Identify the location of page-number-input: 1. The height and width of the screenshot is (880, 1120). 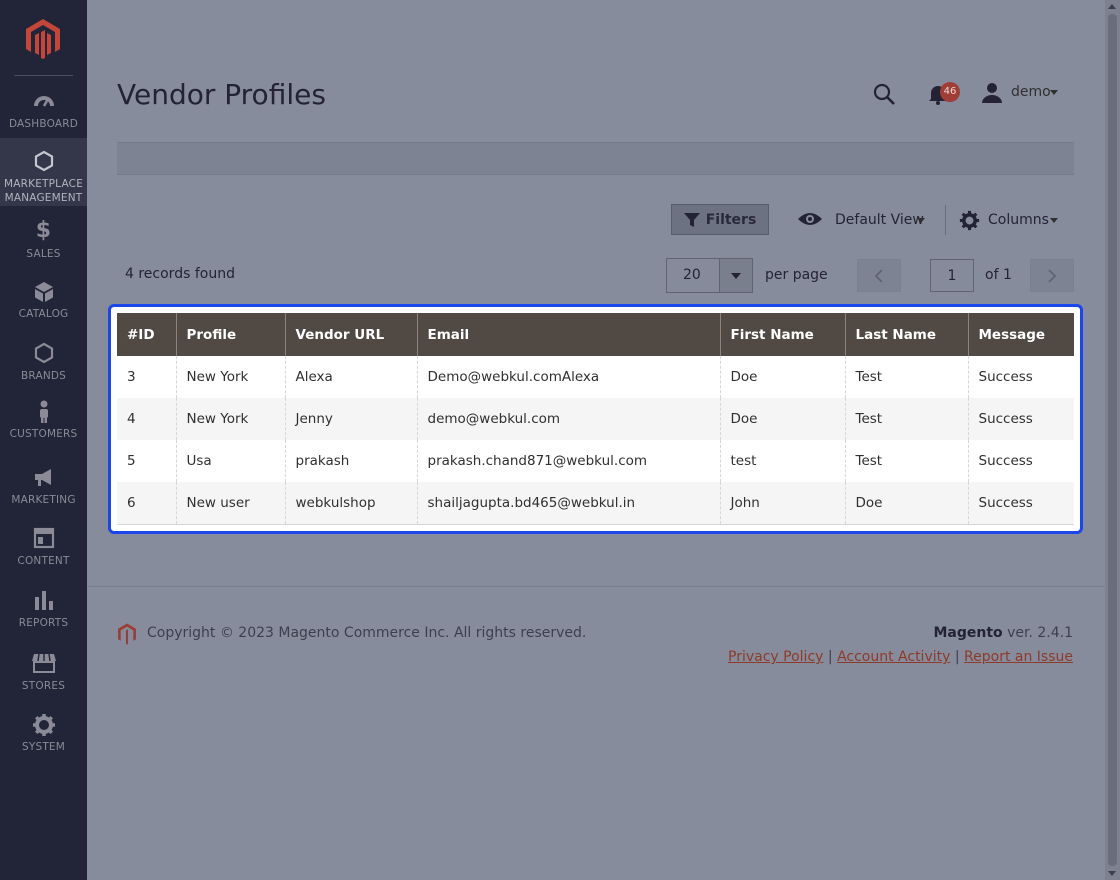
(952, 275).